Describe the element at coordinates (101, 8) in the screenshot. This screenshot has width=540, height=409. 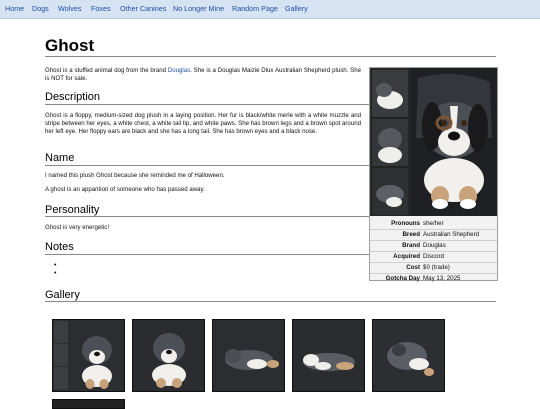
I see `nav-foxes: Foxes` at that location.